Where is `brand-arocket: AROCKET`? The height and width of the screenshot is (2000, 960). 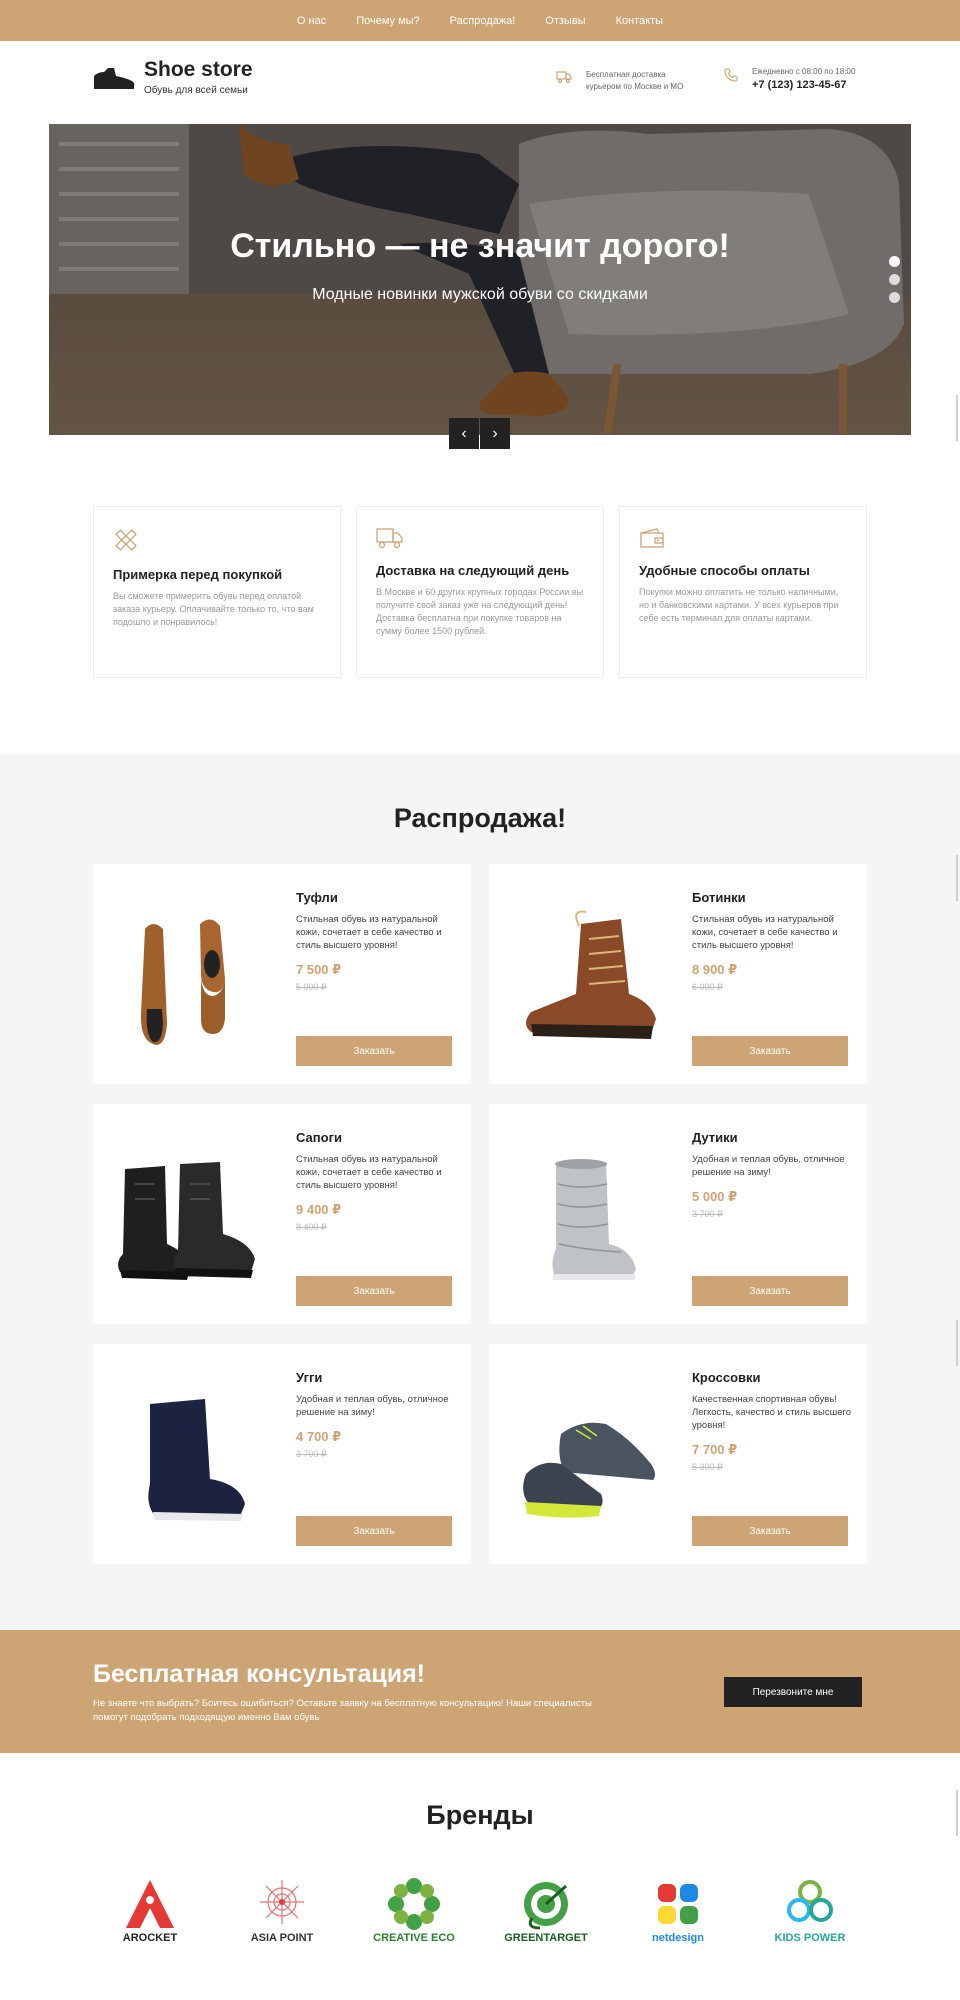 brand-arocket: AROCKET is located at coordinates (150, 1918).